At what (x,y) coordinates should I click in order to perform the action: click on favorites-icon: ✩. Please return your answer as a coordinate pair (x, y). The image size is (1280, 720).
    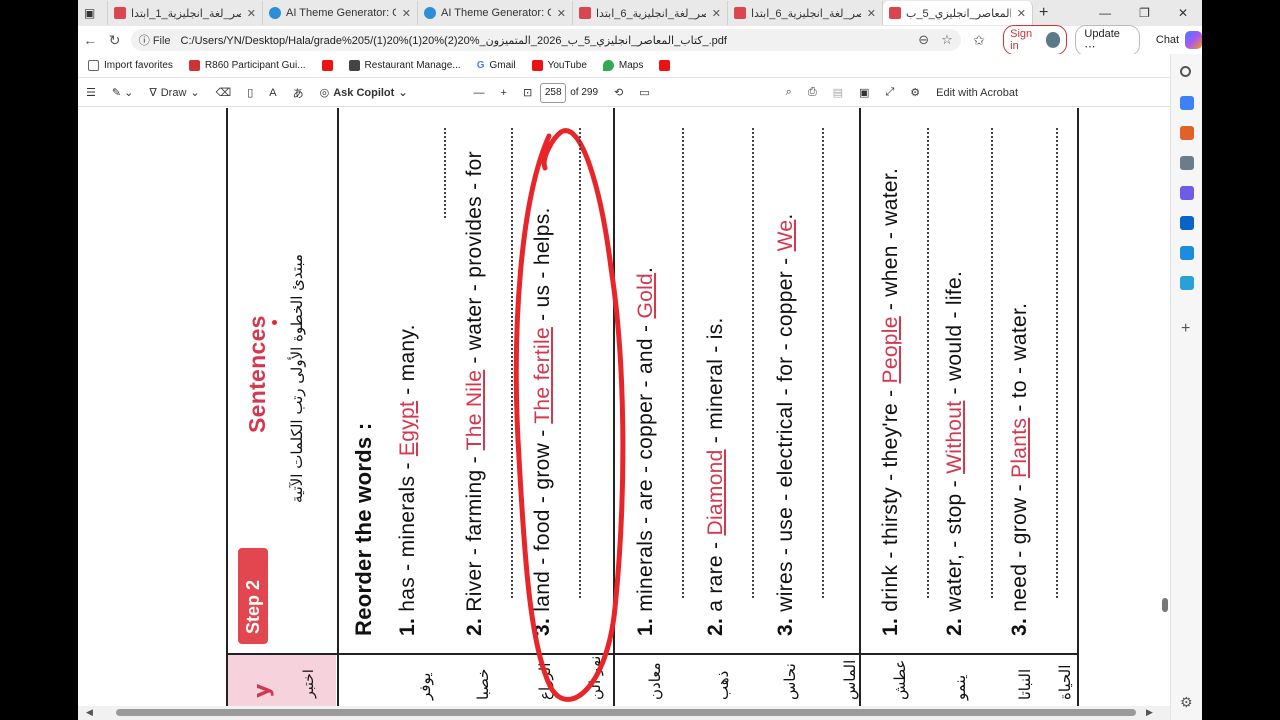
    Looking at the image, I should click on (979, 40).